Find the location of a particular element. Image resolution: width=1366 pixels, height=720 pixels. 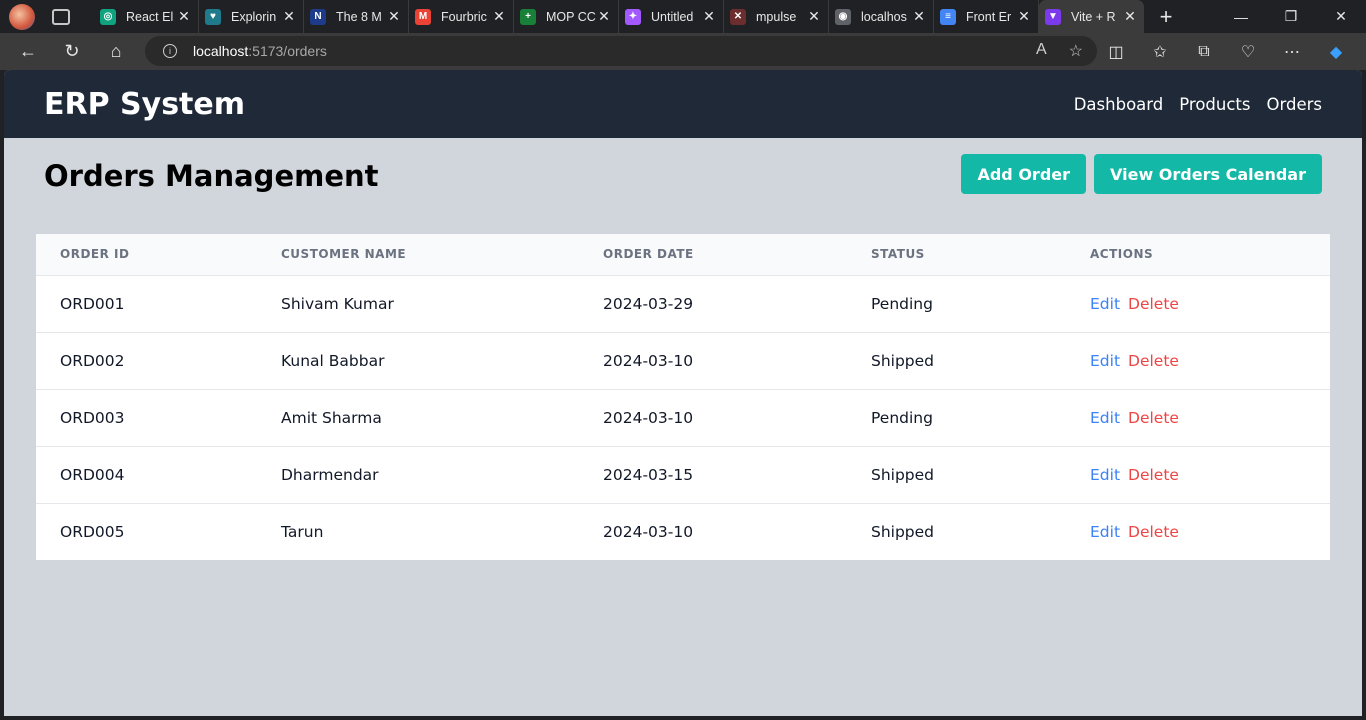

profile-avatar is located at coordinates (22, 16).